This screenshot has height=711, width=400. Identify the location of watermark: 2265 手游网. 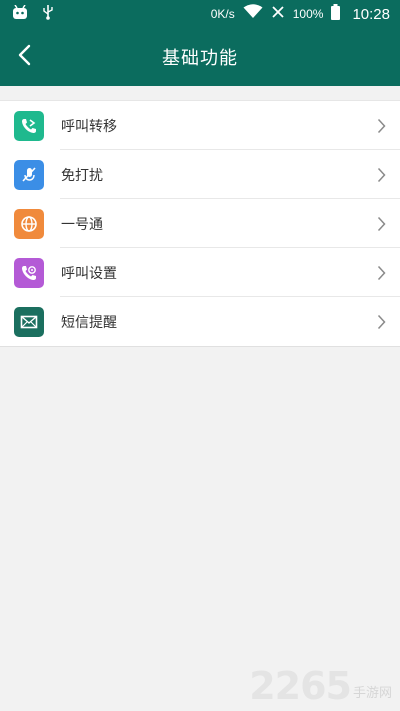
(320, 686).